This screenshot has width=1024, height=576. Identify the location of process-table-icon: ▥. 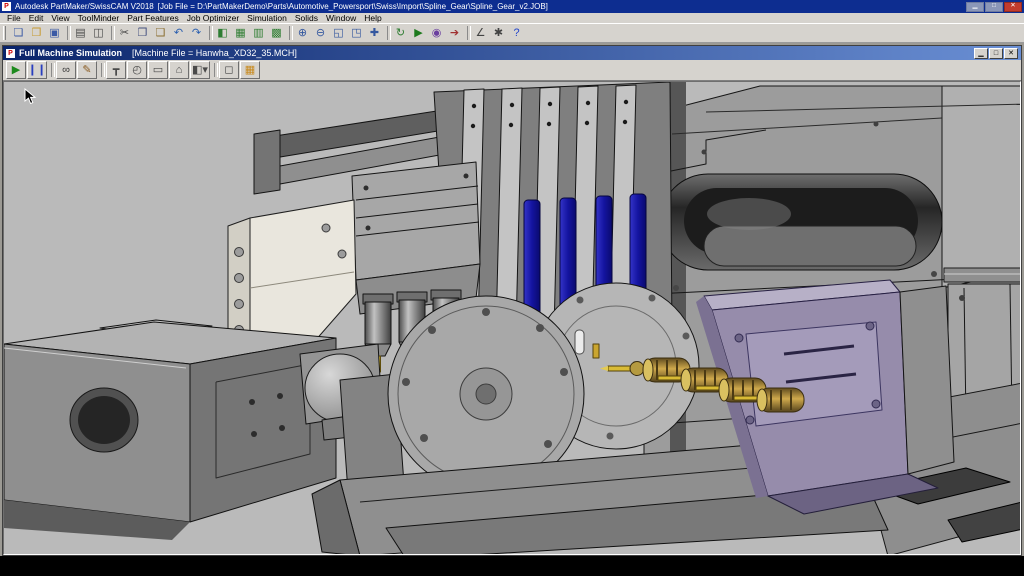
(258, 33).